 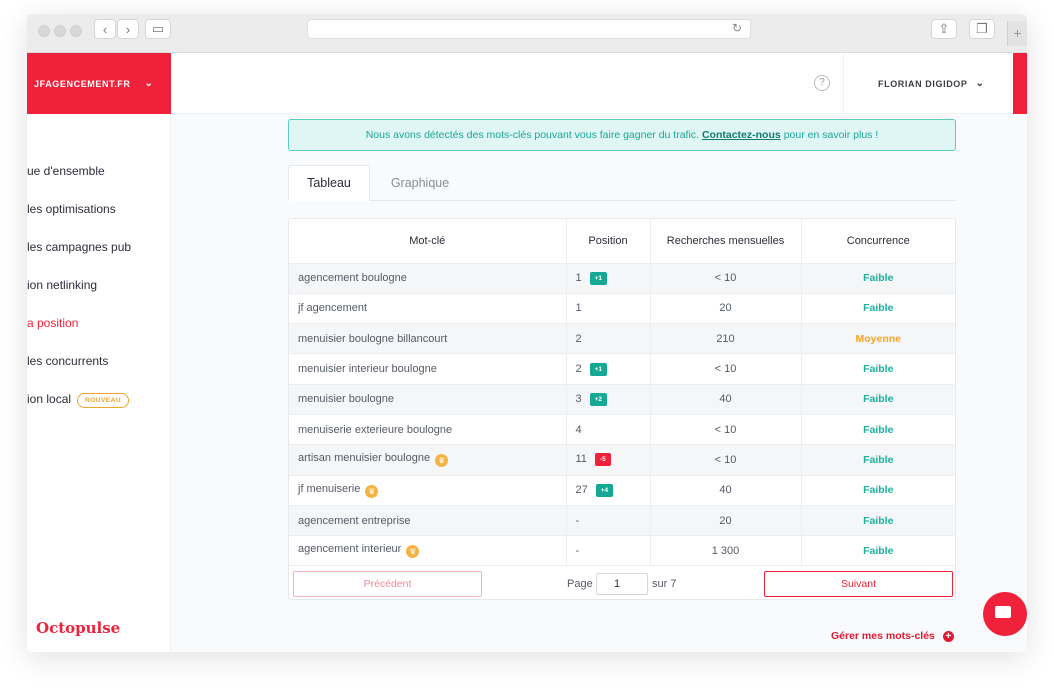 I want to click on keyword-cell: jf agencement, so click(x=428, y=309).